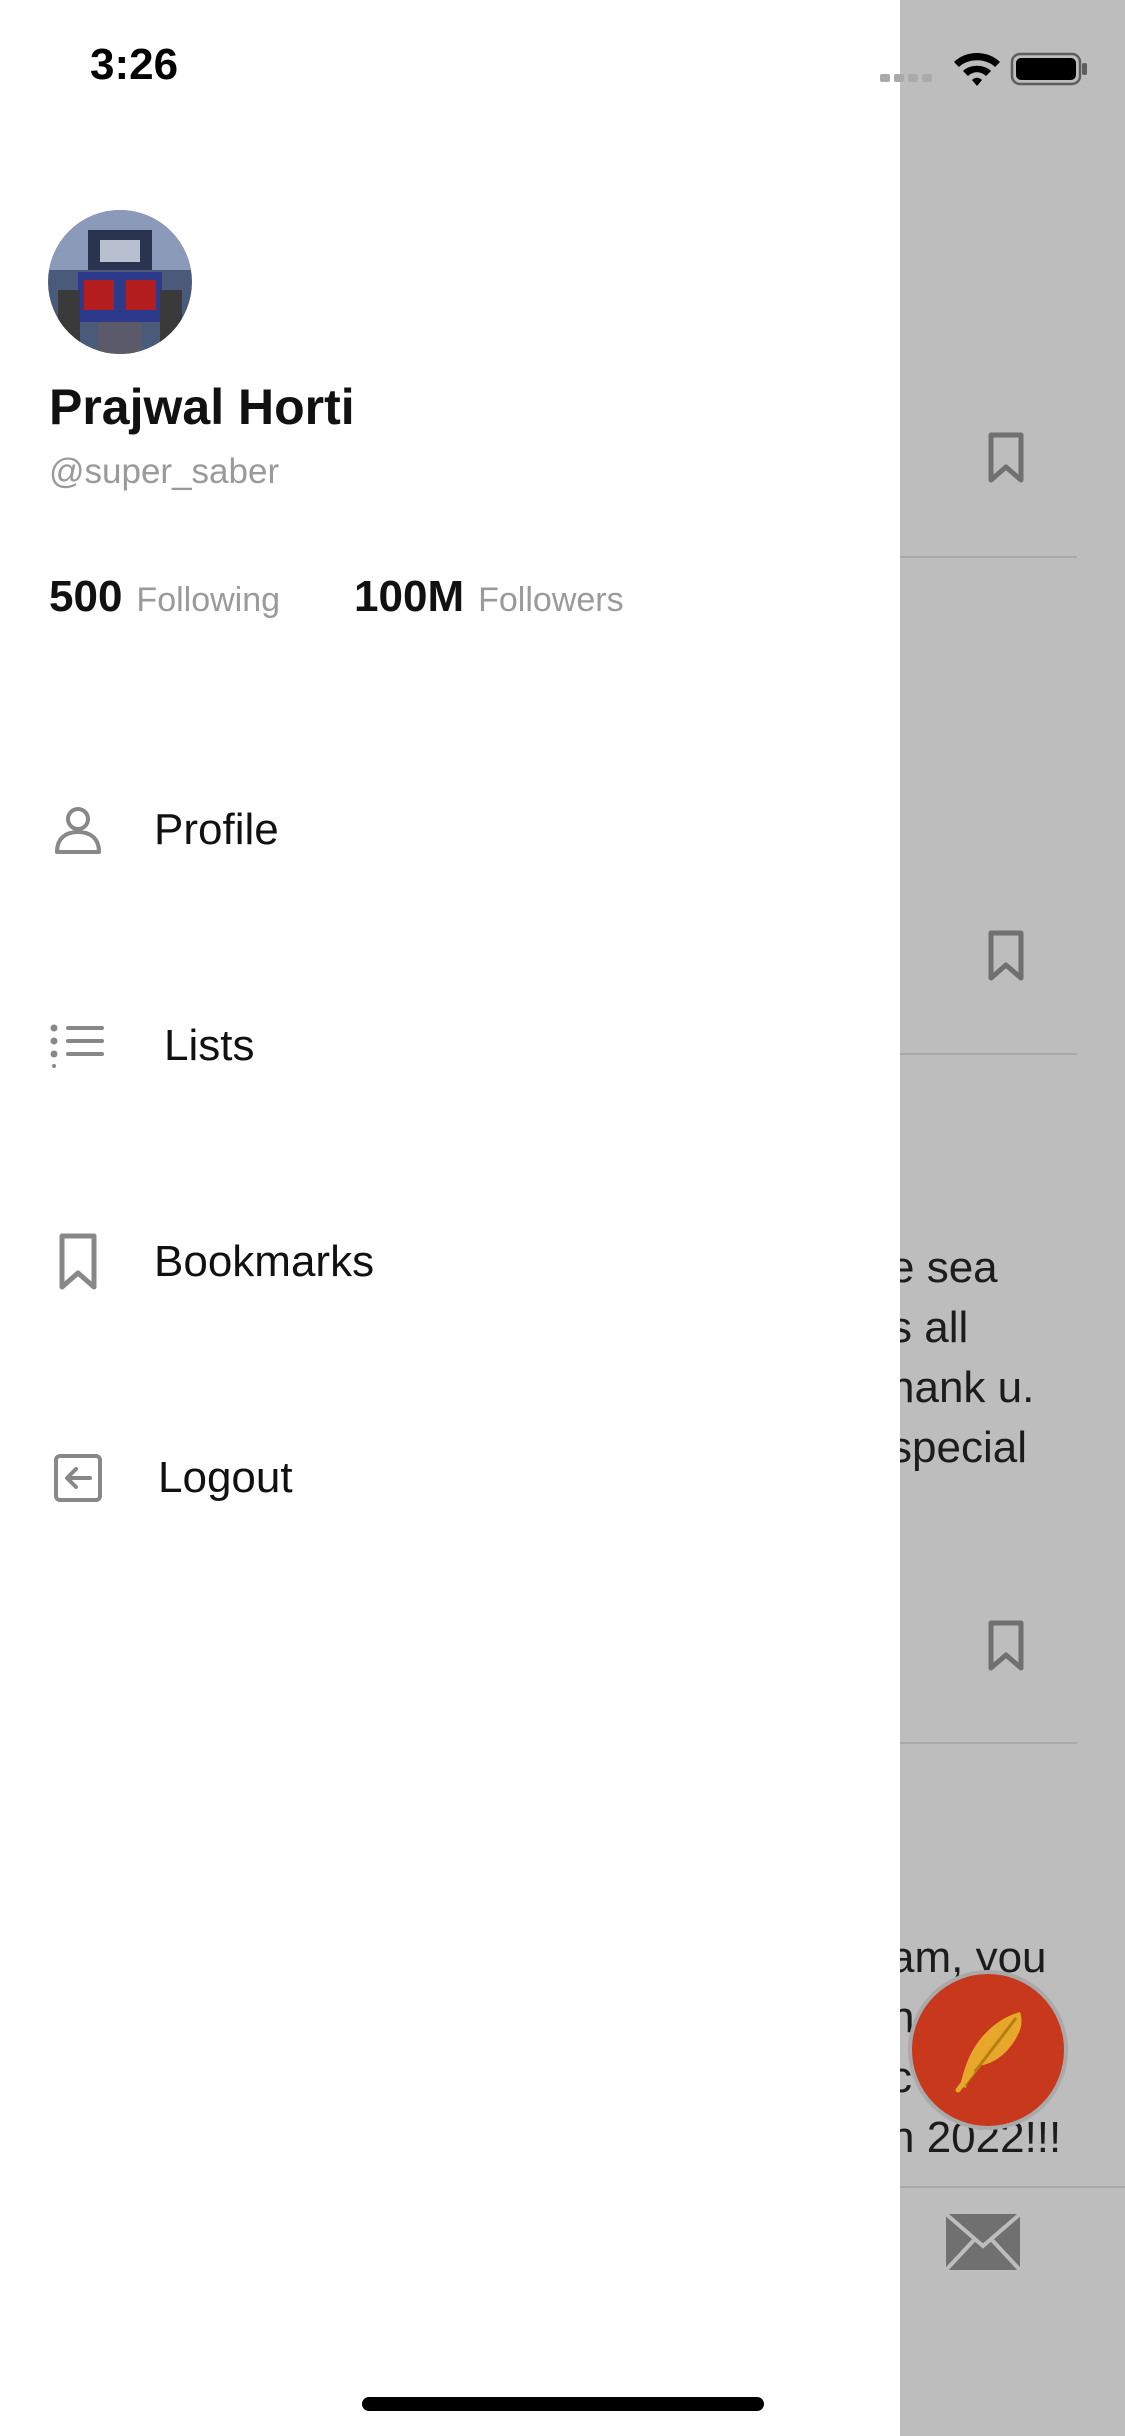  What do you see at coordinates (225, 1477) in the screenshot?
I see `menu-label-logout: Logout` at bounding box center [225, 1477].